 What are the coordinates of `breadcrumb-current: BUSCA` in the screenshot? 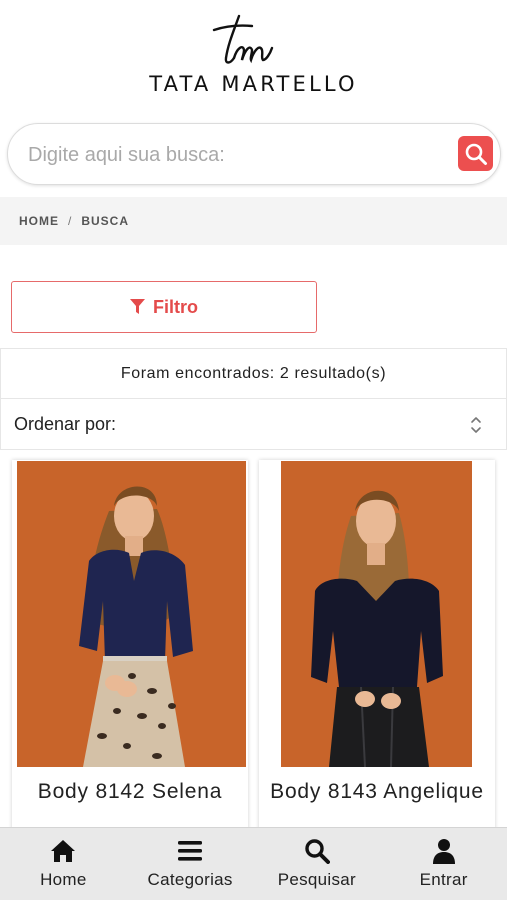 It's located at (105, 221).